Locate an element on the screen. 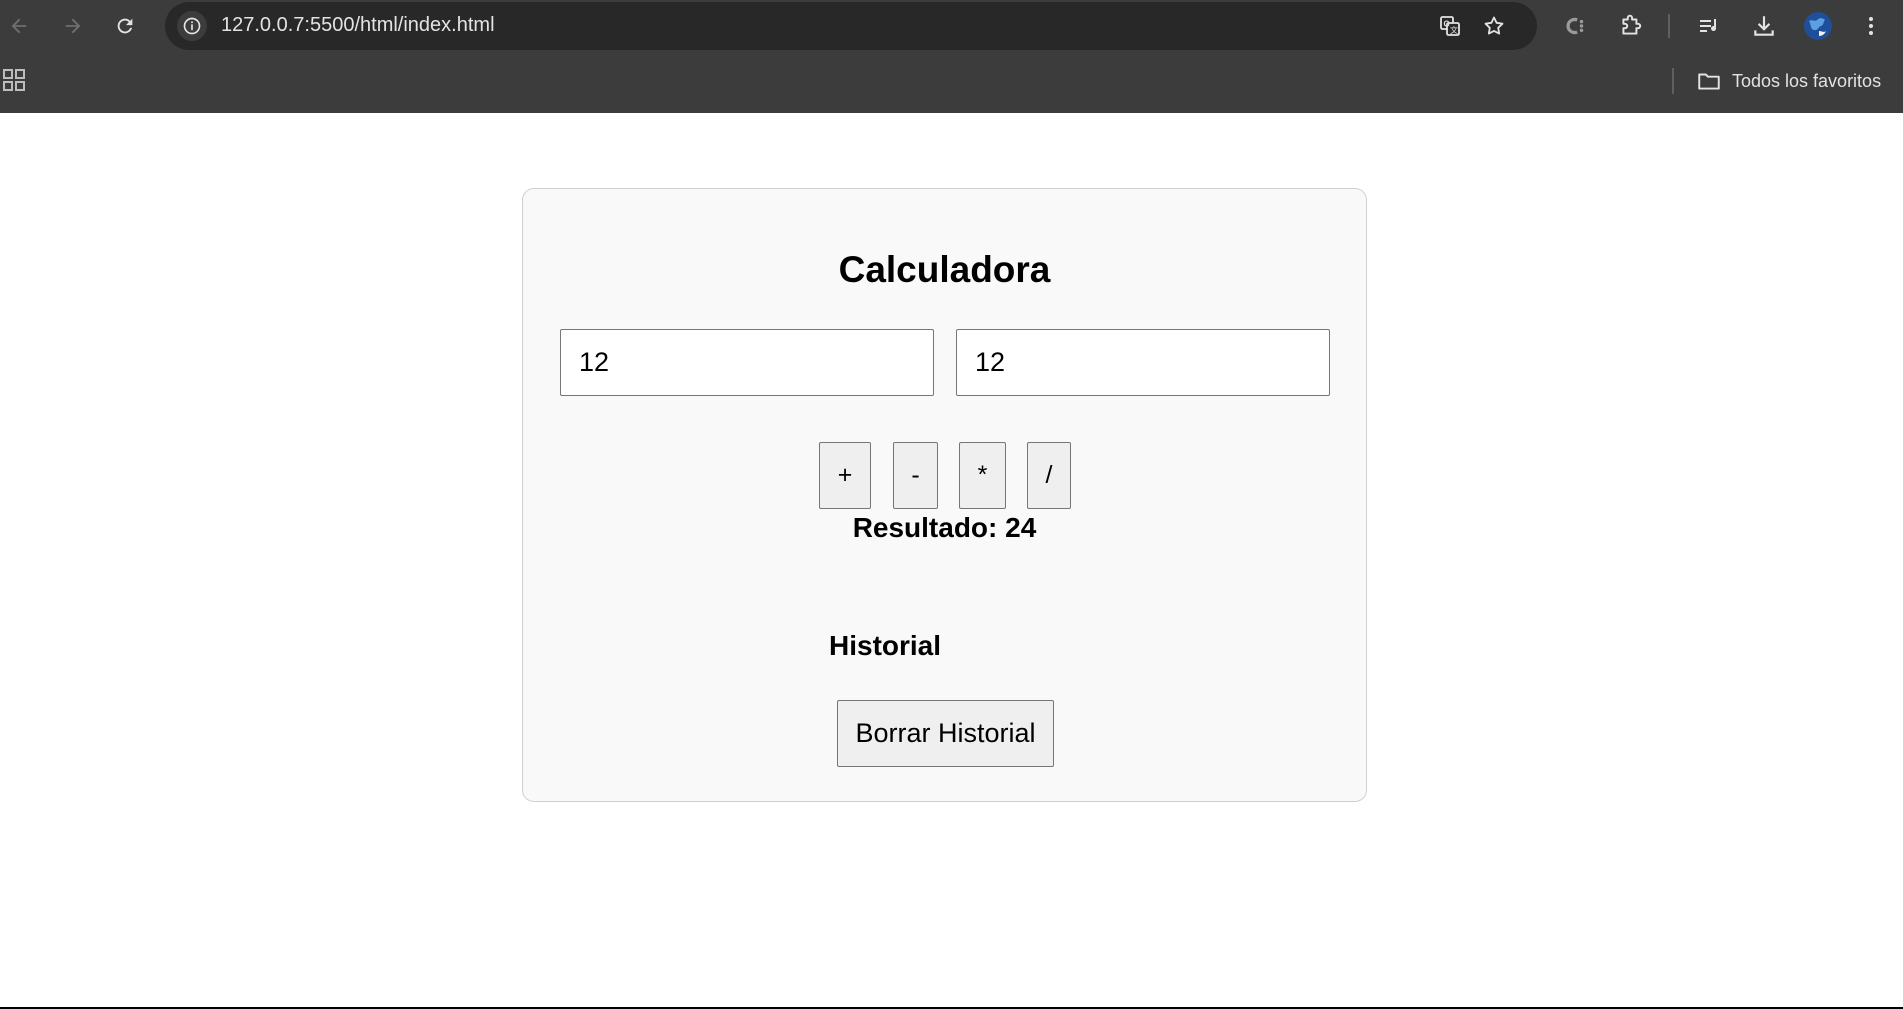 Image resolution: width=1903 pixels, height=1009 pixels. apps-grid-icon is located at coordinates (15, 81).